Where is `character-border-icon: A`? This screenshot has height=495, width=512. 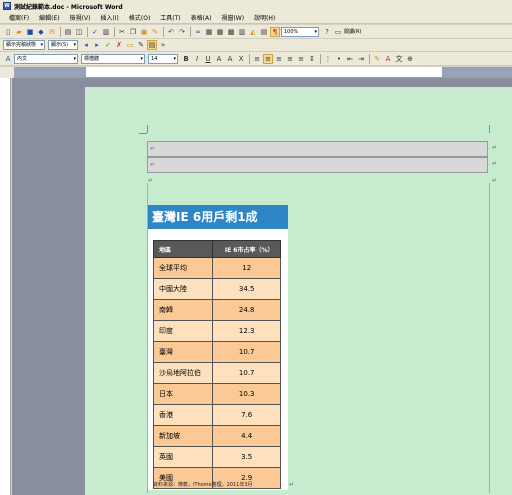
character-border-icon: A is located at coordinates (219, 59).